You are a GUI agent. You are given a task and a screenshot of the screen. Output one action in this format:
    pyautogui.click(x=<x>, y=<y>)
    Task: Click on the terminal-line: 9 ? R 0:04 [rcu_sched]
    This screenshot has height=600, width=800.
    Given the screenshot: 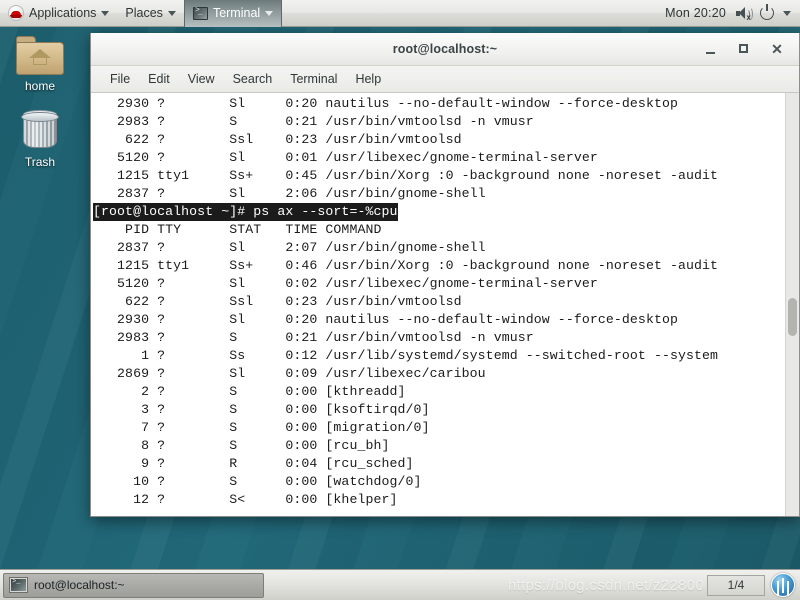 What is the action you would take?
    pyautogui.click(x=253, y=463)
    